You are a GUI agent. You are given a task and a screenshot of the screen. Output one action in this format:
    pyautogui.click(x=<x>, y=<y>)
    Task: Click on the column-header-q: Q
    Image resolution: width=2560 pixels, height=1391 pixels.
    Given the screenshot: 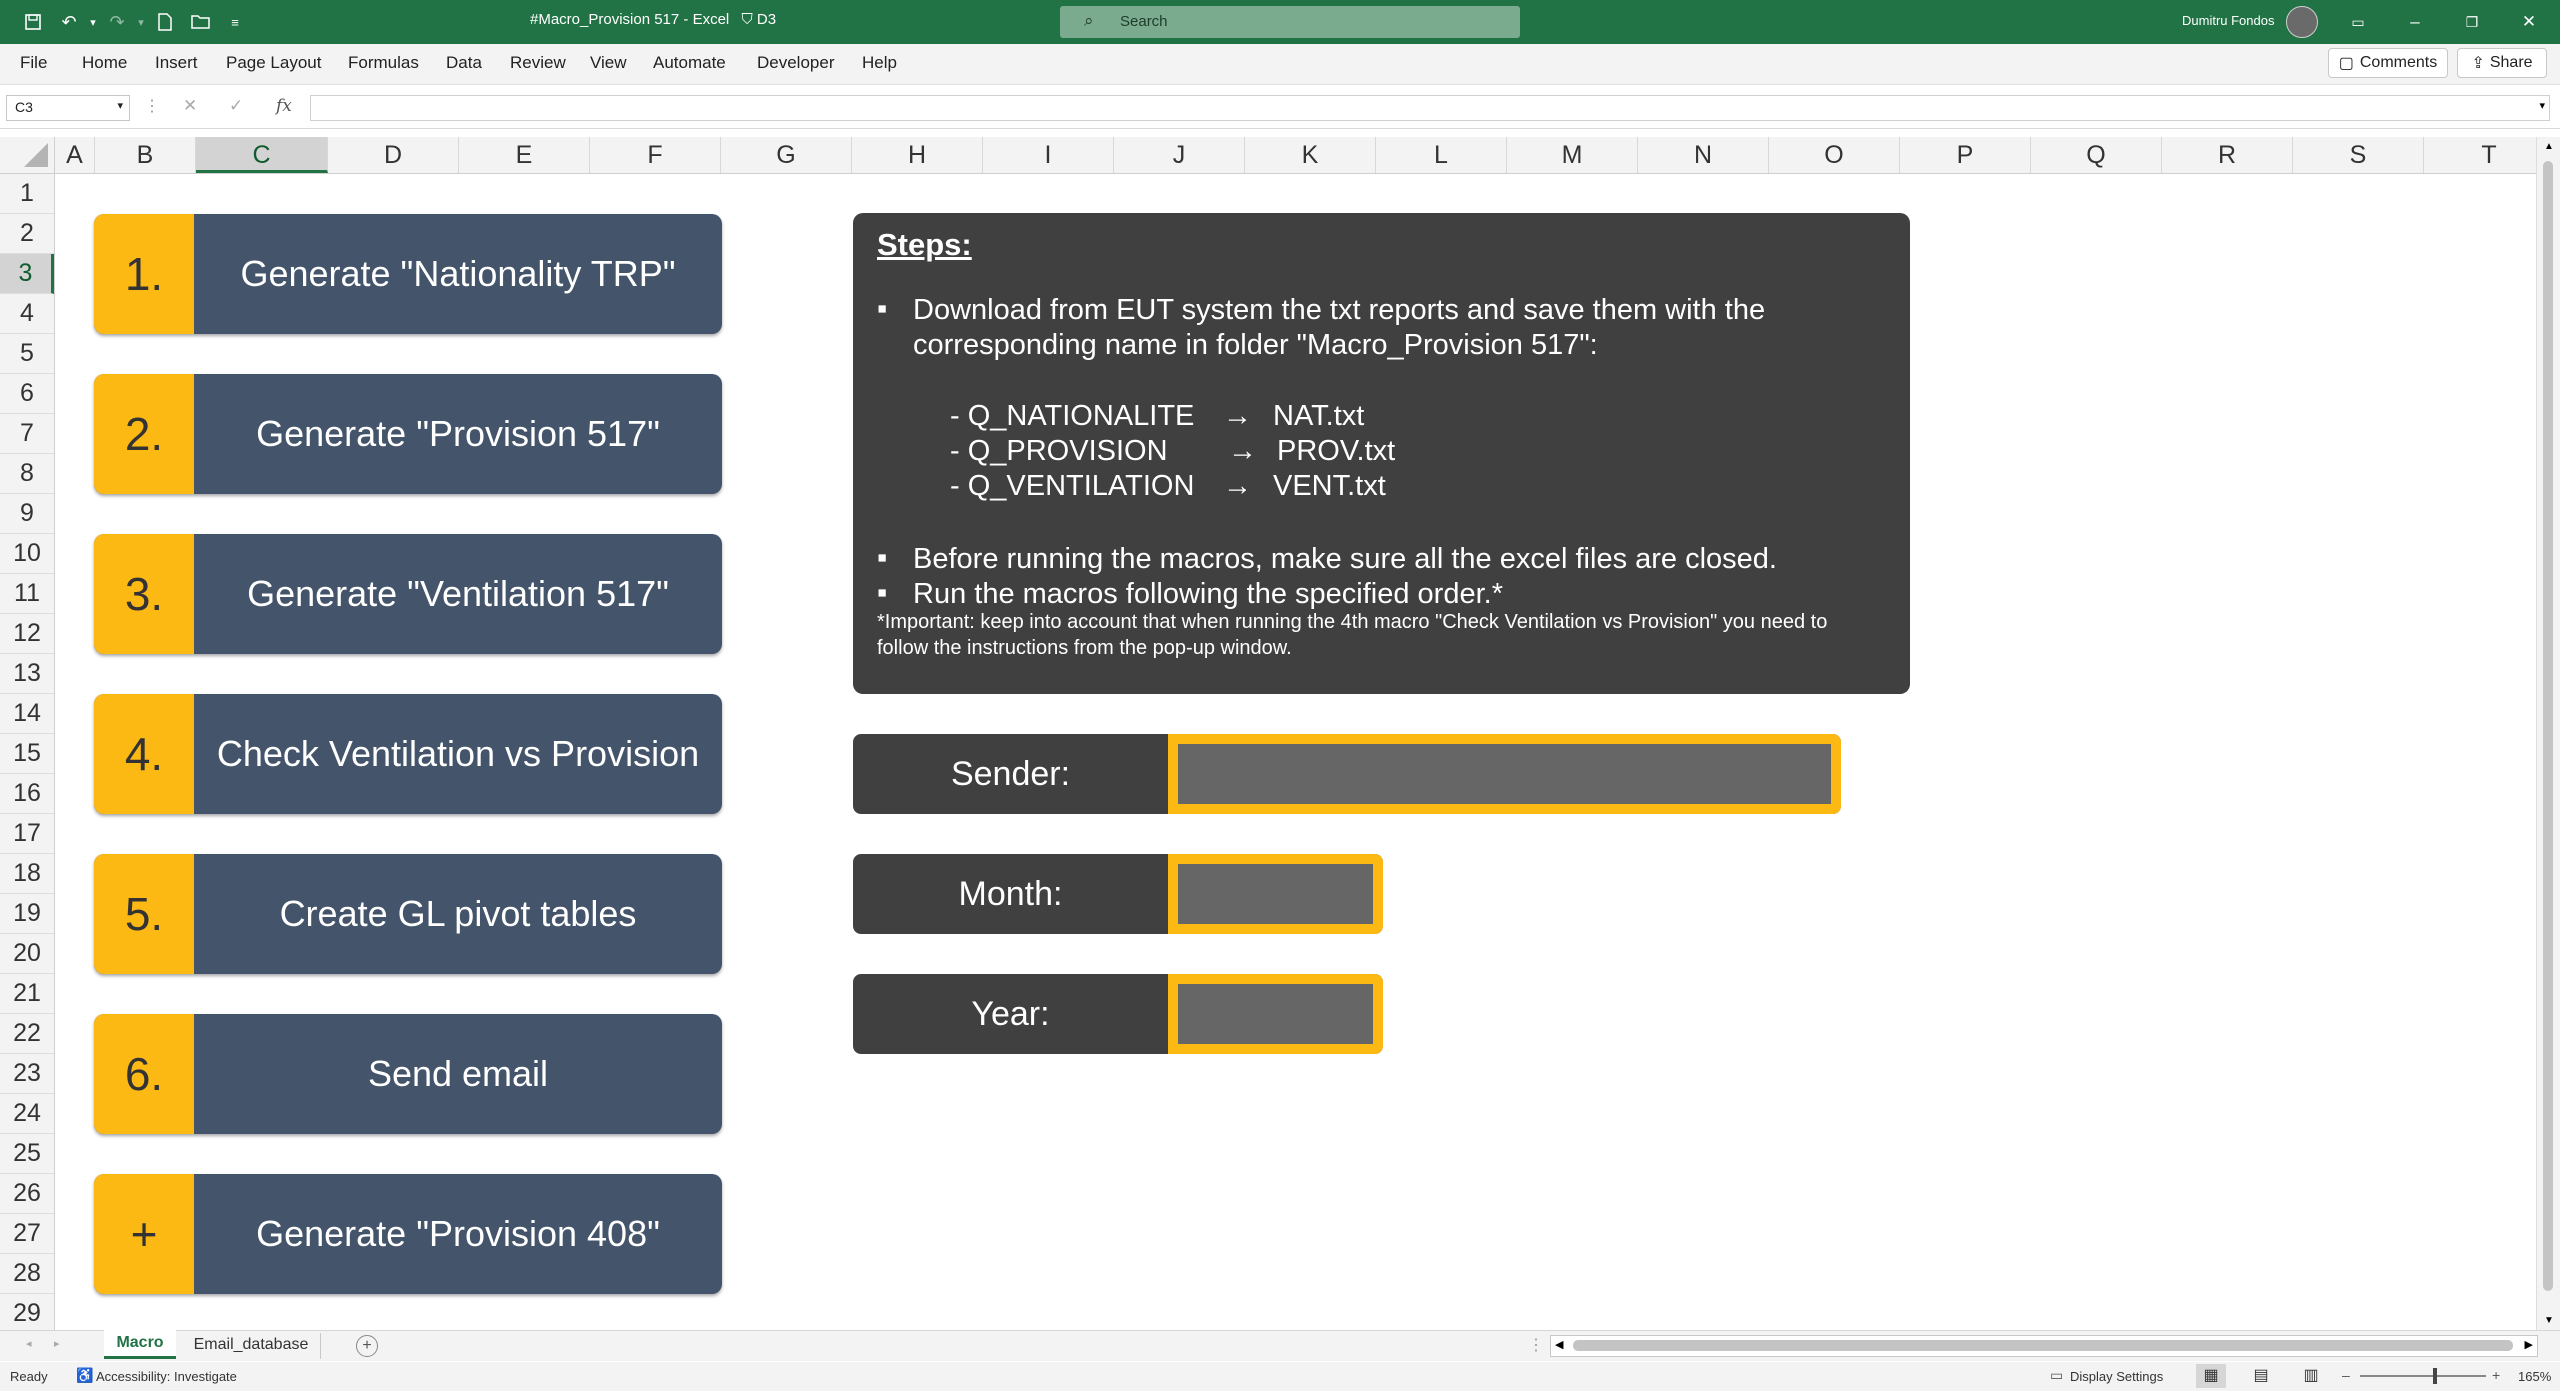 What is the action you would take?
    pyautogui.click(x=2096, y=155)
    